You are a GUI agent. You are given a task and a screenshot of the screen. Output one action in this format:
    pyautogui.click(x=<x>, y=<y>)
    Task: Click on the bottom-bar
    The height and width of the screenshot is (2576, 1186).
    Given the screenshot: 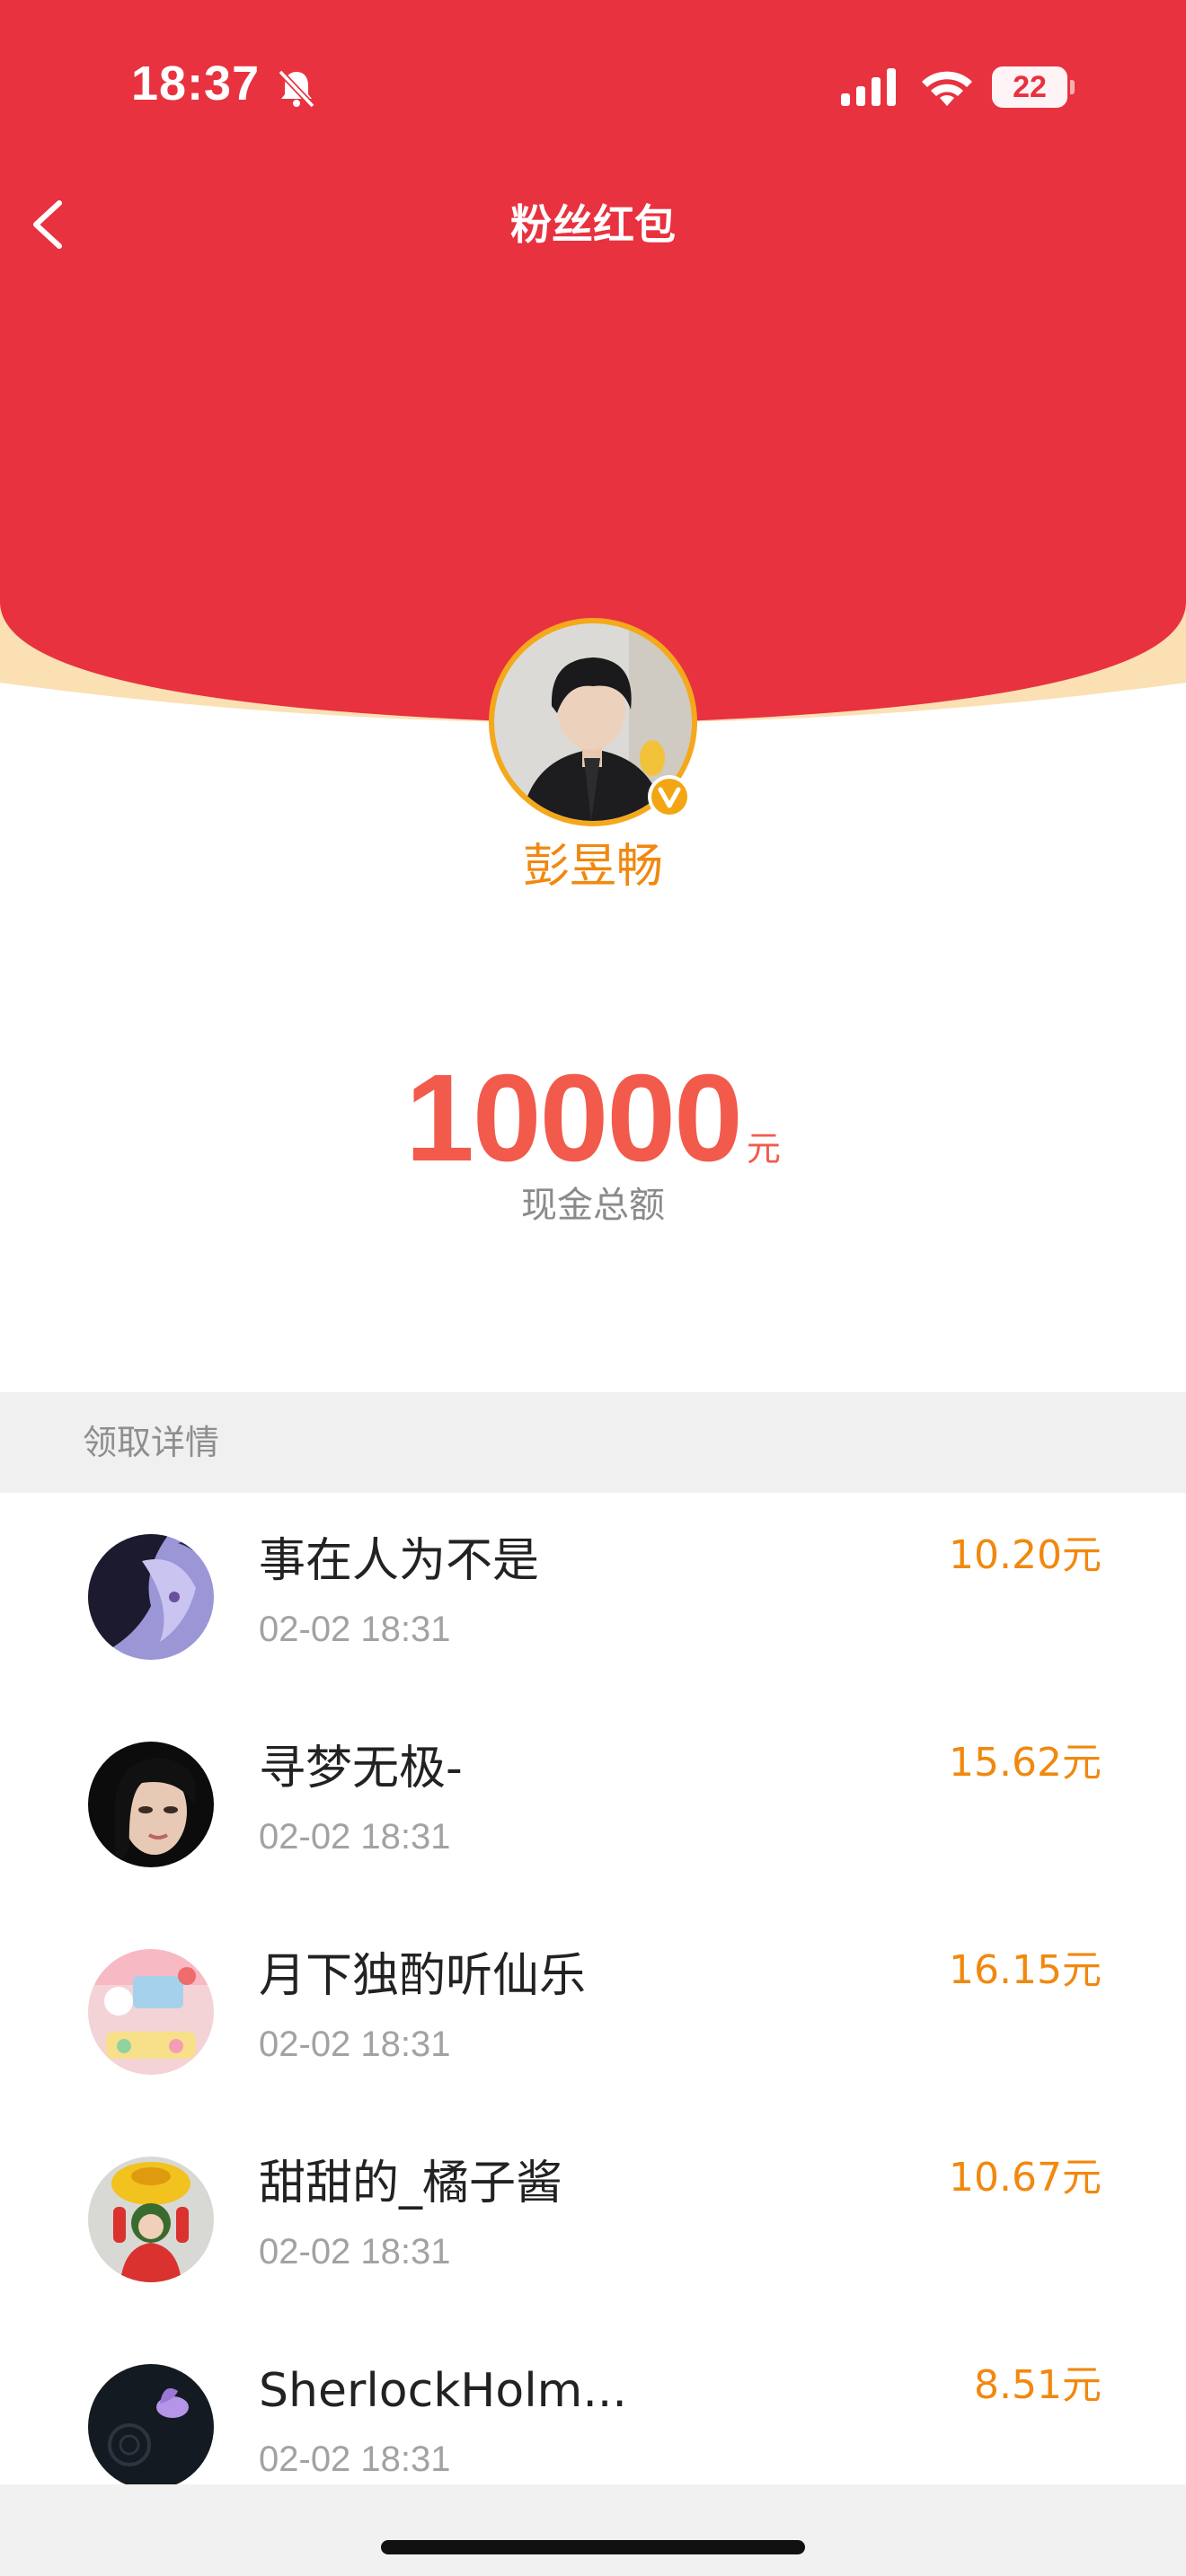 What is the action you would take?
    pyautogui.click(x=593, y=2530)
    